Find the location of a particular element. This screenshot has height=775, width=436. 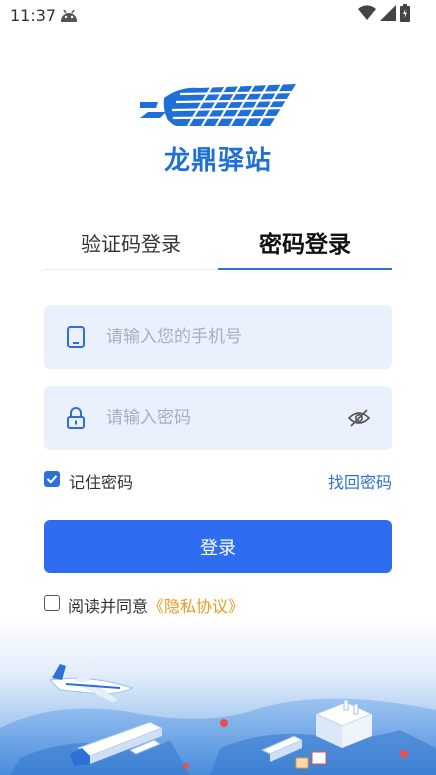

password-field is located at coordinates (218, 418).